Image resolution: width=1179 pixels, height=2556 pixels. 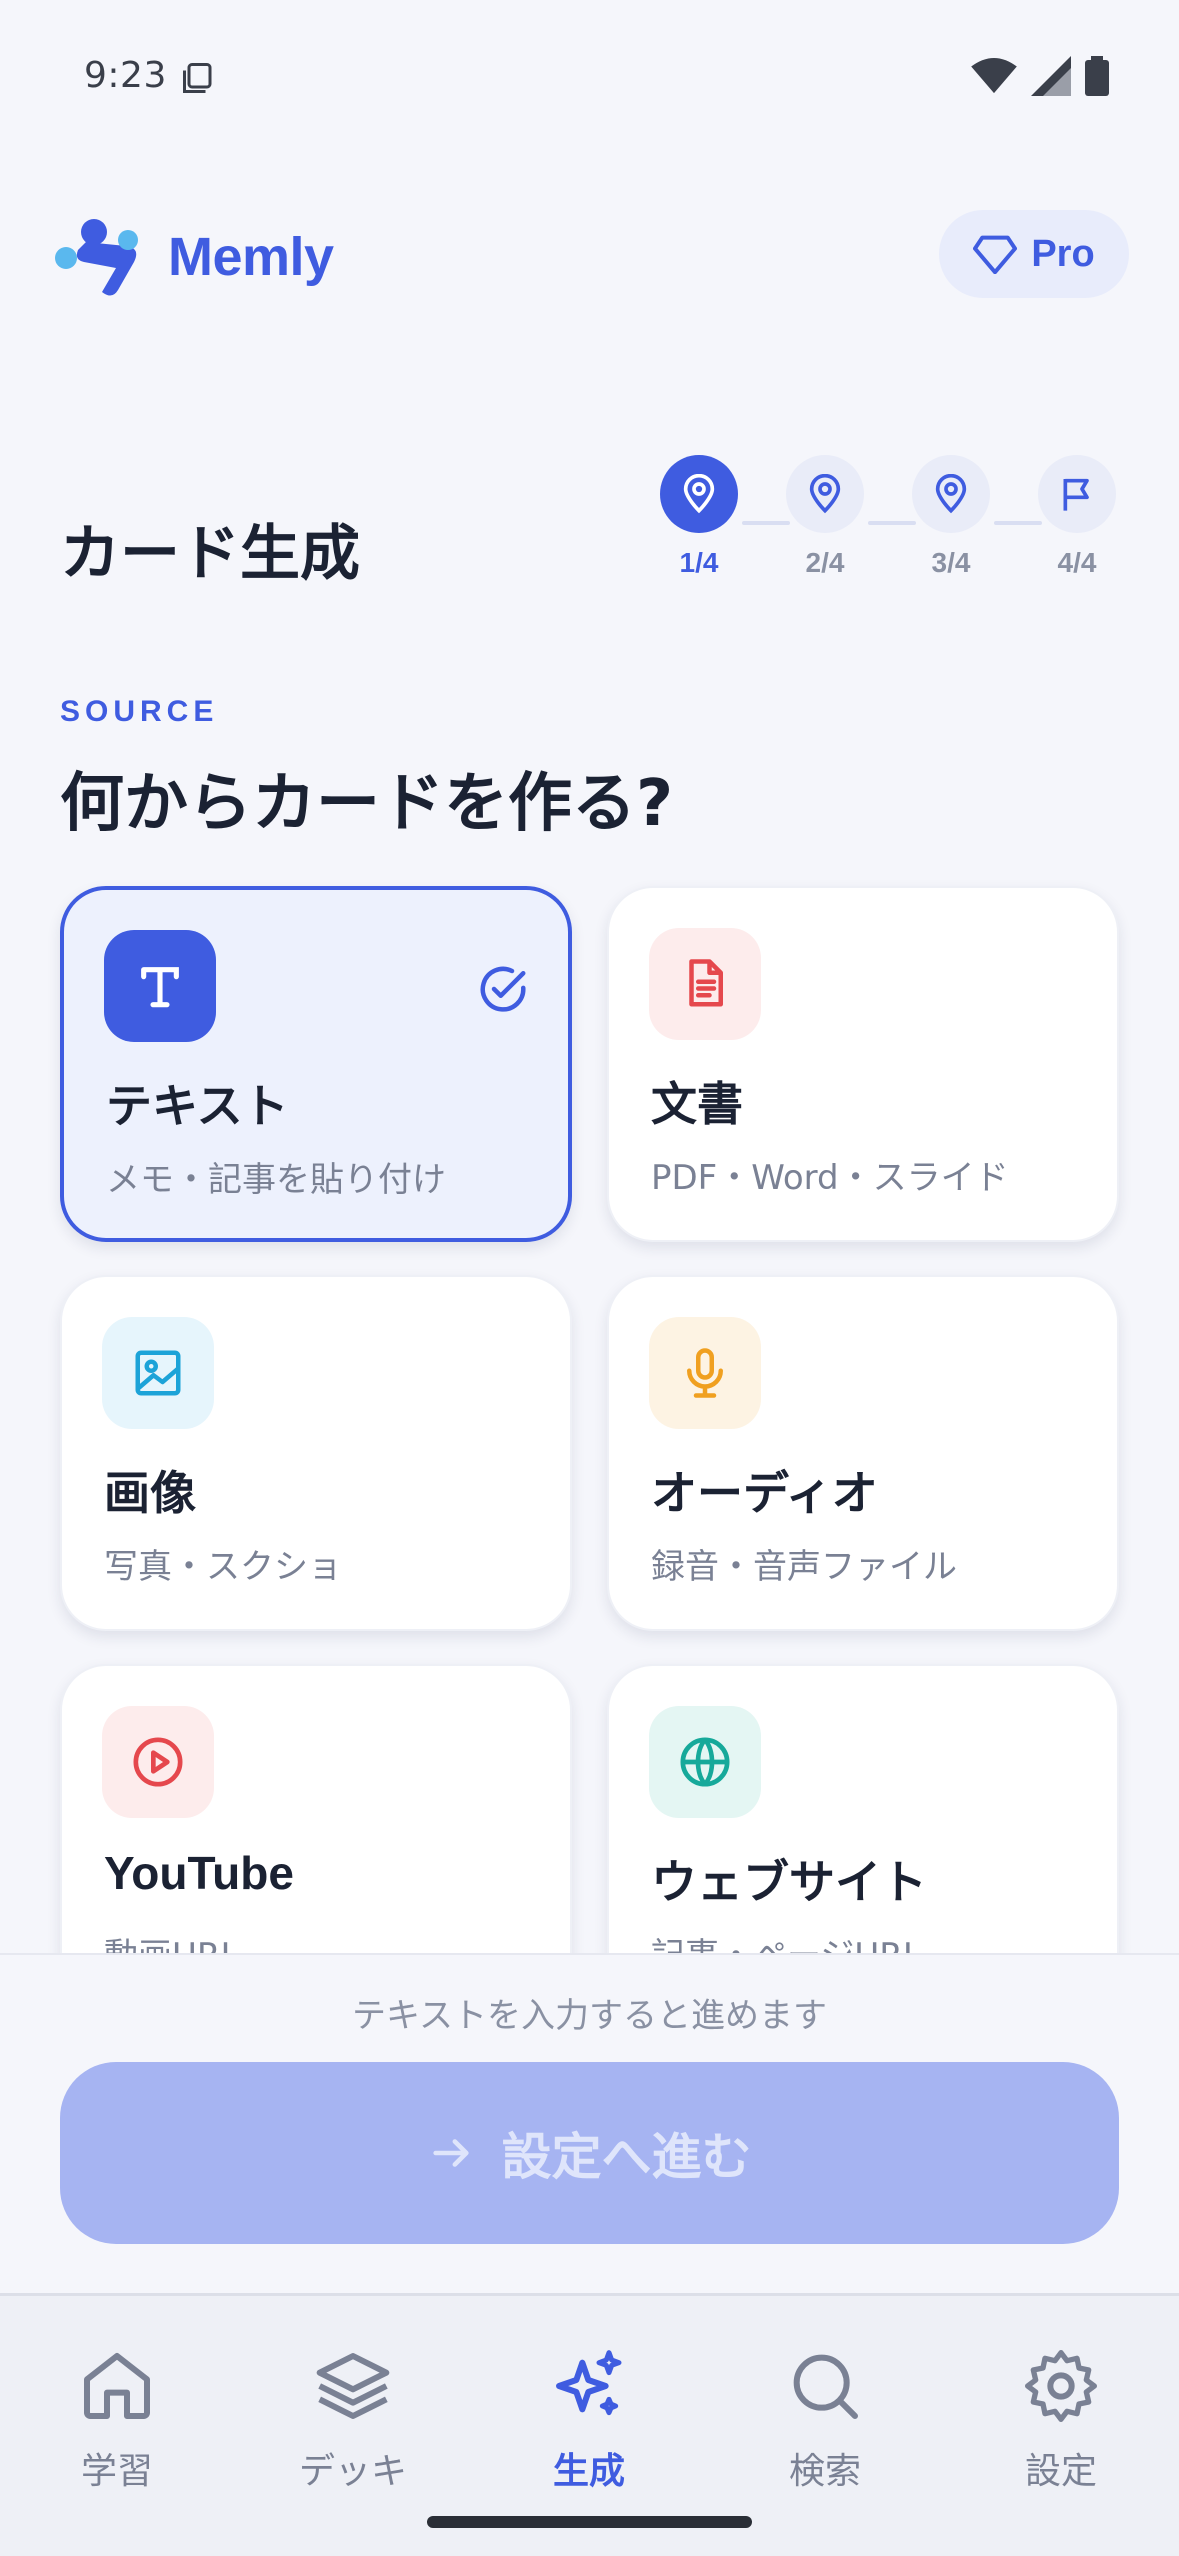 I want to click on source-card-title: ウェブサイト, so click(x=789, y=1882).